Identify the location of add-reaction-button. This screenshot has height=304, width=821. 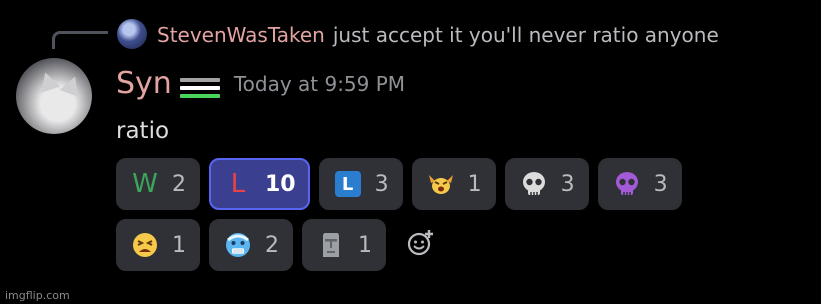
(421, 245).